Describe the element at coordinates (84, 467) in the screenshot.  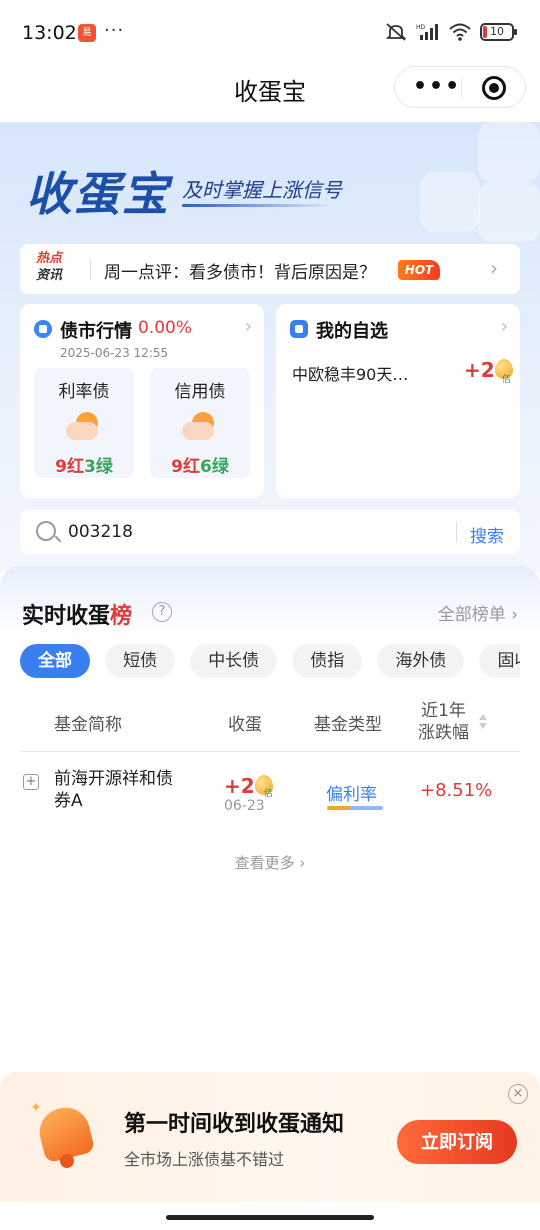
I see `rate-bond-red-green: 9红3绿` at that location.